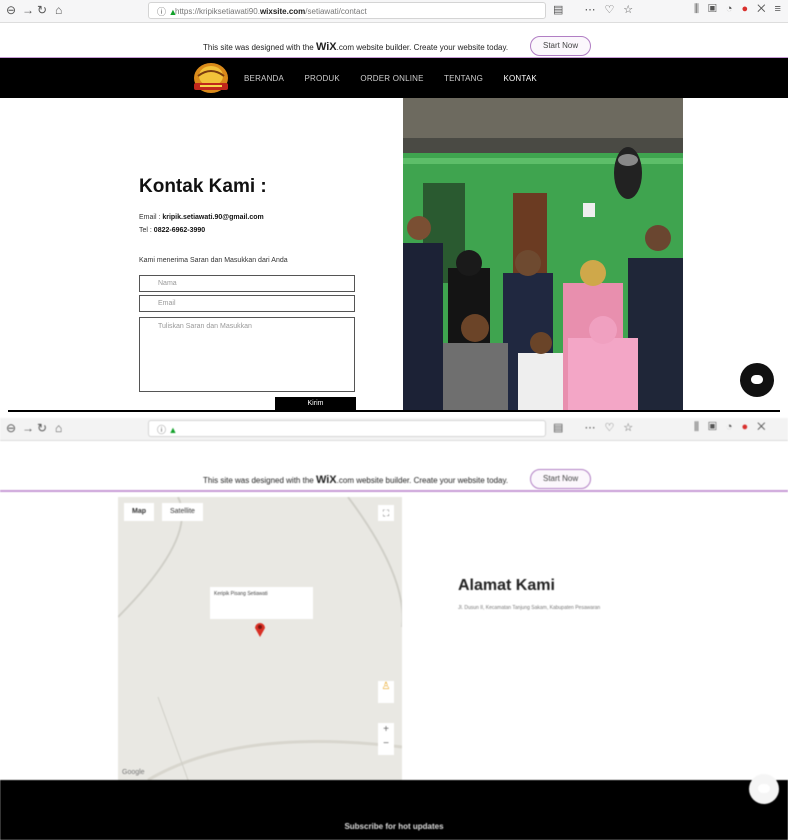 The width and height of the screenshot is (788, 840). I want to click on start-now-button: Start Now, so click(561, 46).